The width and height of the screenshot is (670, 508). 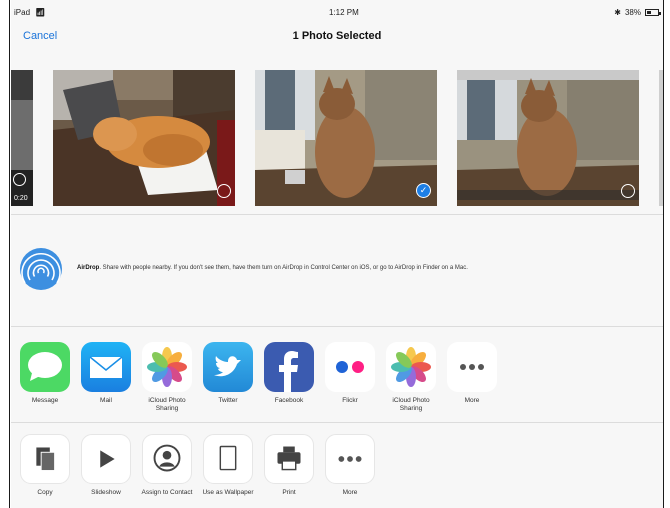 I want to click on share-app-facebook: Facebook, so click(x=289, y=373).